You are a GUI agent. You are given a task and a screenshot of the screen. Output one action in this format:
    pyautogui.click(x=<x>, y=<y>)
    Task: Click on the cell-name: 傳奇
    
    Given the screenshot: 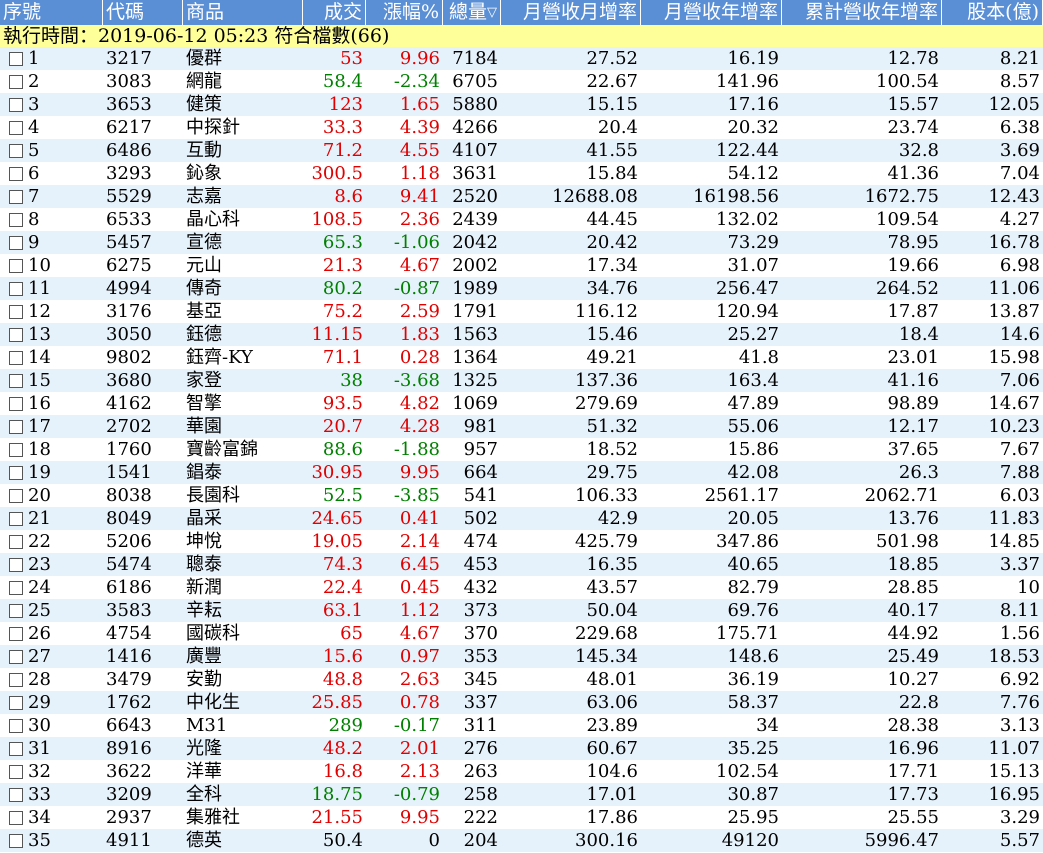 What is the action you would take?
    pyautogui.click(x=204, y=288)
    